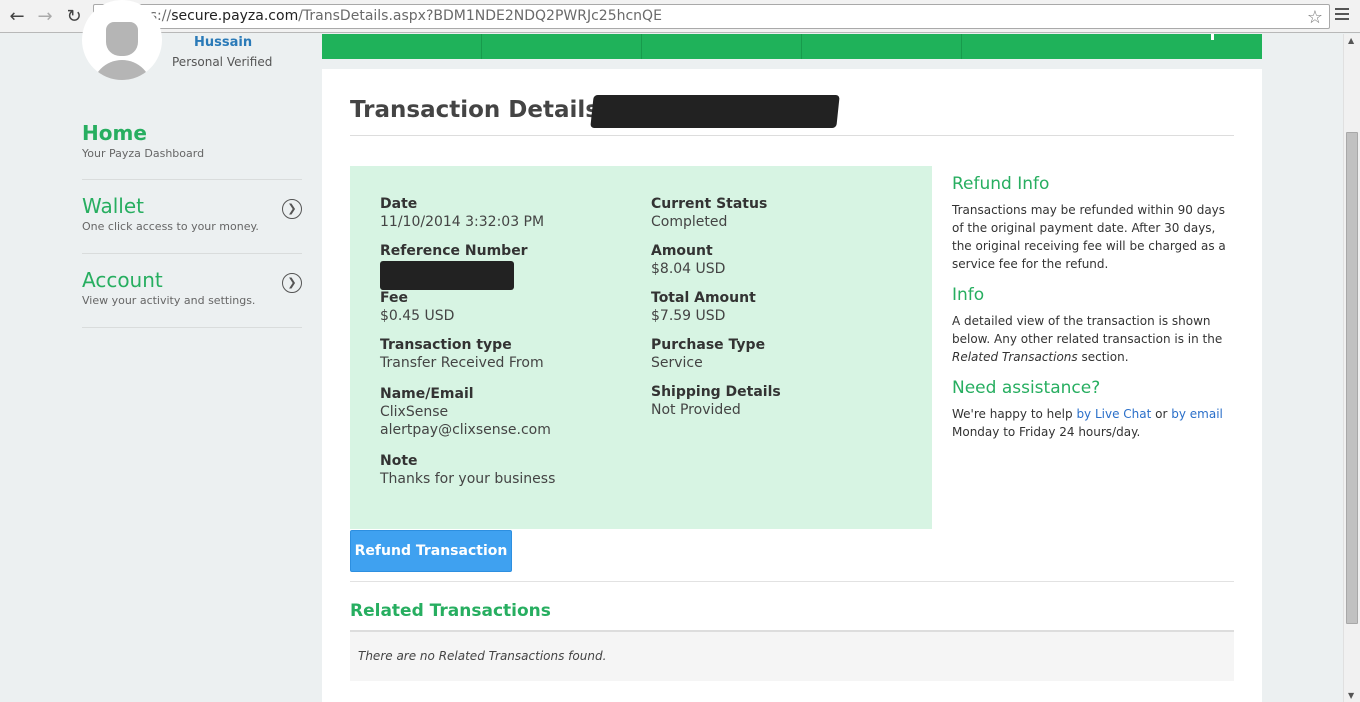 The width and height of the screenshot is (1360, 702). Describe the element at coordinates (122, 280) in the screenshot. I see `sidebar-item-title: Account` at that location.